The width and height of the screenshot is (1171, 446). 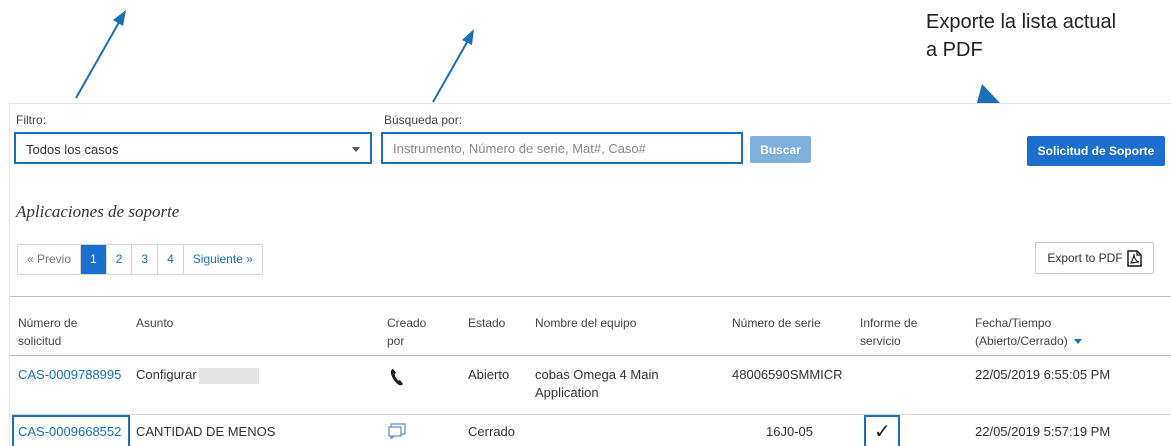 I want to click on checkmark-icon: ✓, so click(x=882, y=431).